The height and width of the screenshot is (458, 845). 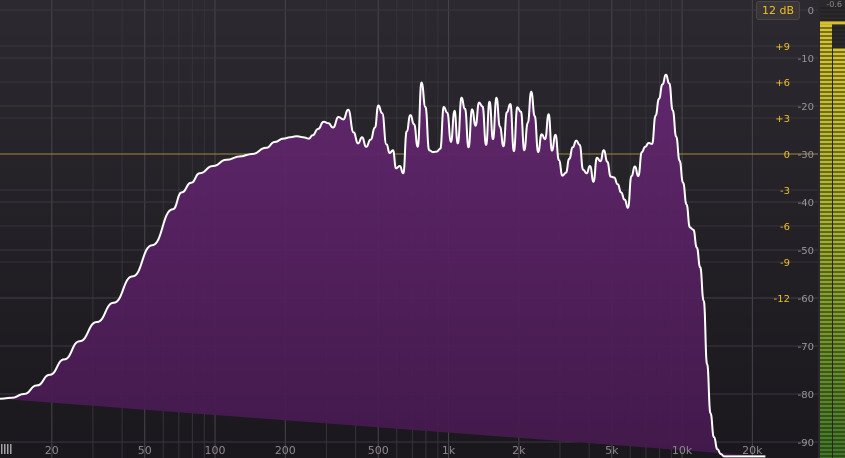 I want to click on db-tick-label: +9, so click(x=782, y=47).